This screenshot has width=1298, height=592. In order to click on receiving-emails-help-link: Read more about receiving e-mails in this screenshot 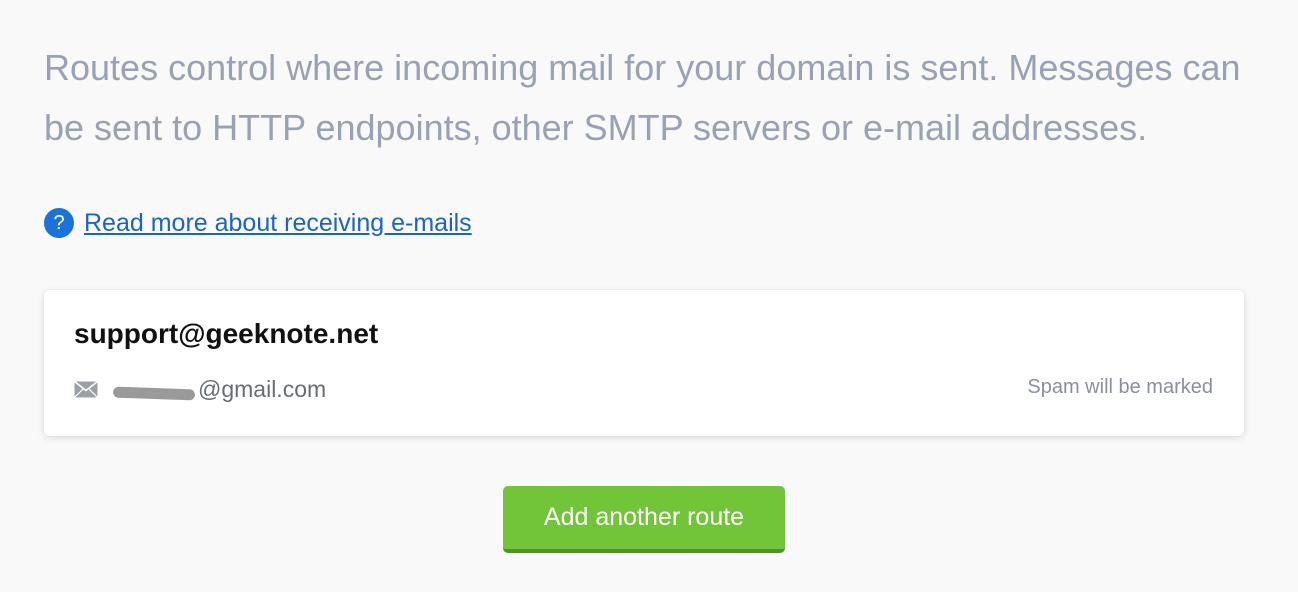, I will do `click(278, 223)`.